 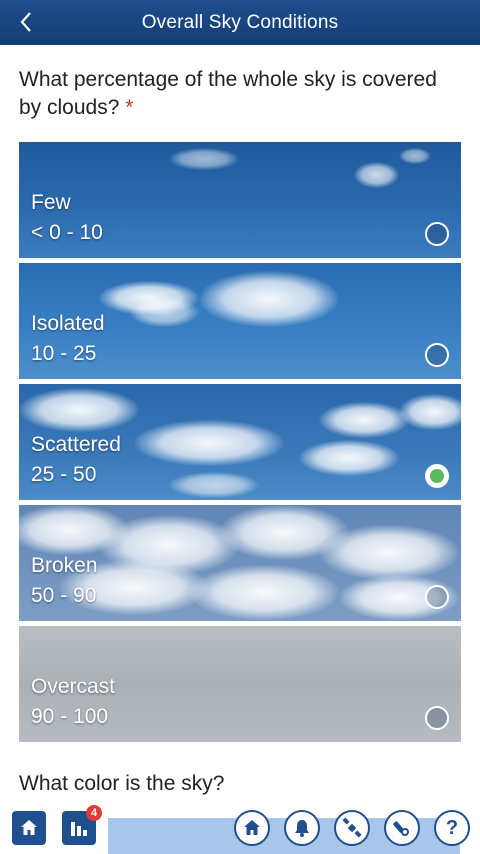 I want to click on stats-button: 4, so click(x=82, y=825).